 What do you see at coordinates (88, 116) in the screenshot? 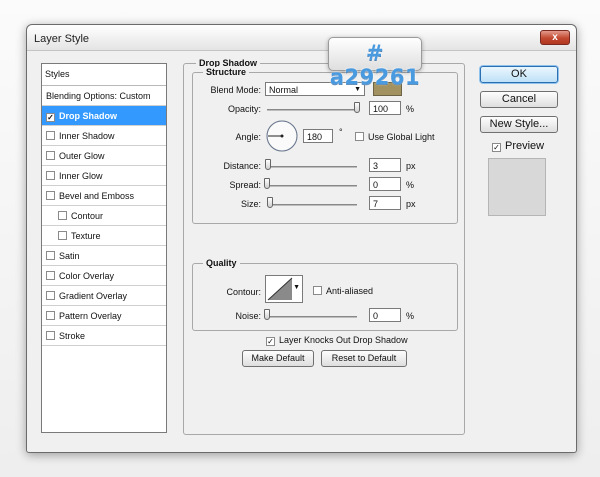
I see `style-item-label: Drop Shadow` at bounding box center [88, 116].